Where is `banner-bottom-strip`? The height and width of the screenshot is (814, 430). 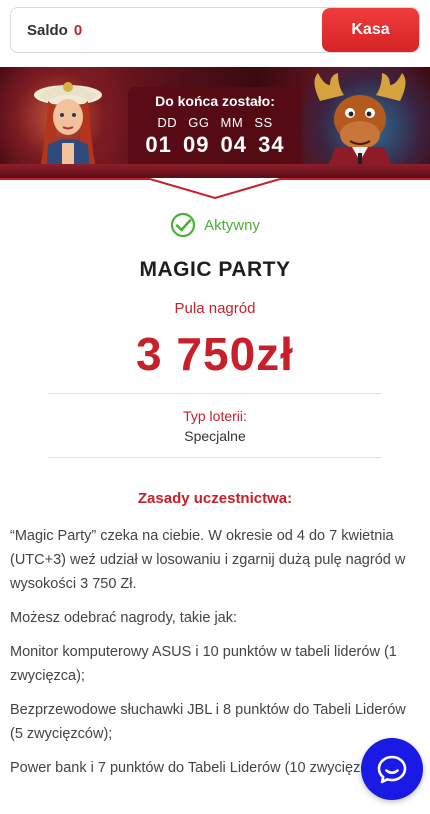 banner-bottom-strip is located at coordinates (215, 171).